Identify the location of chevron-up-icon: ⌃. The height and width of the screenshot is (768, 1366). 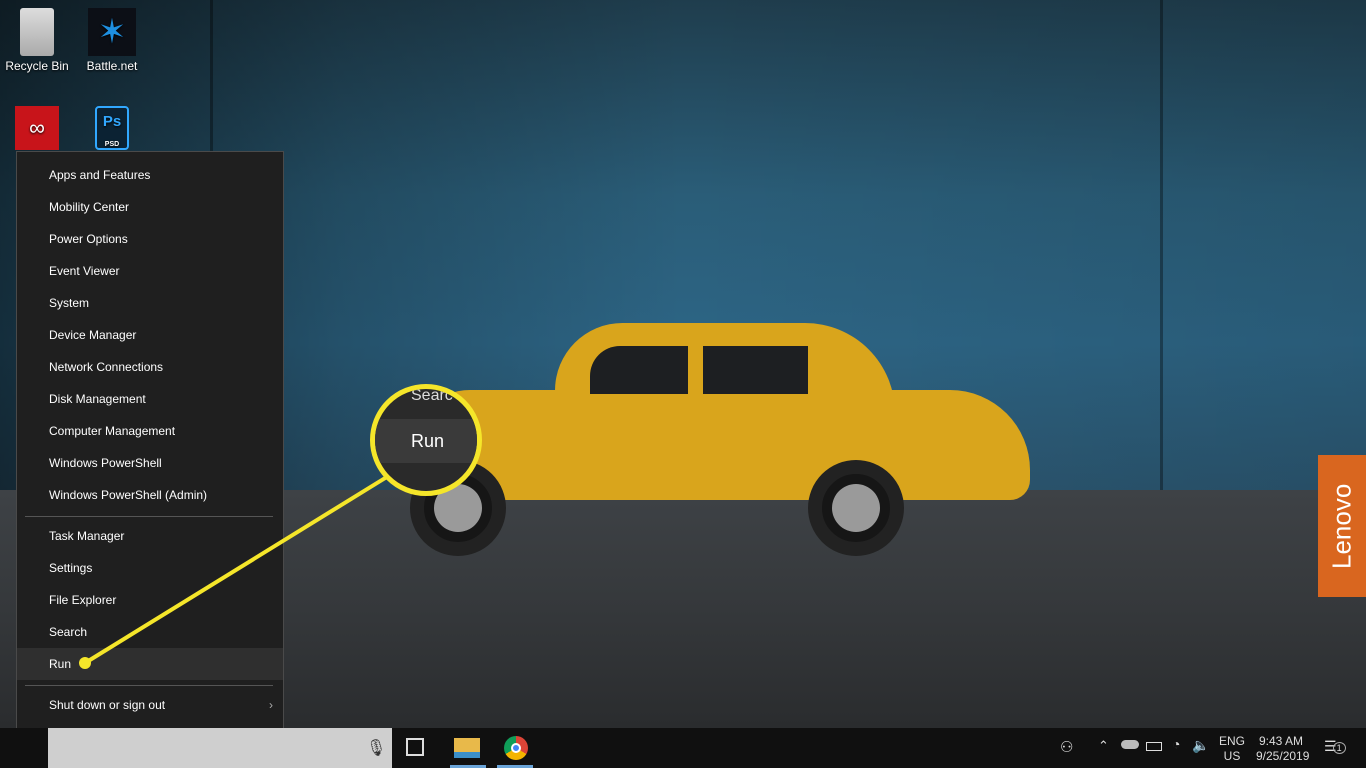
(1103, 746).